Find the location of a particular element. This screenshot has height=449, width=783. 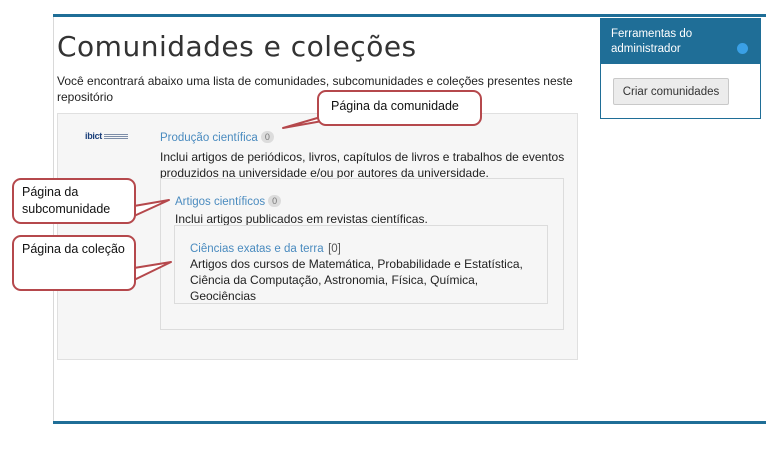

community-title-row: Produção científica 0 is located at coordinates (217, 137).